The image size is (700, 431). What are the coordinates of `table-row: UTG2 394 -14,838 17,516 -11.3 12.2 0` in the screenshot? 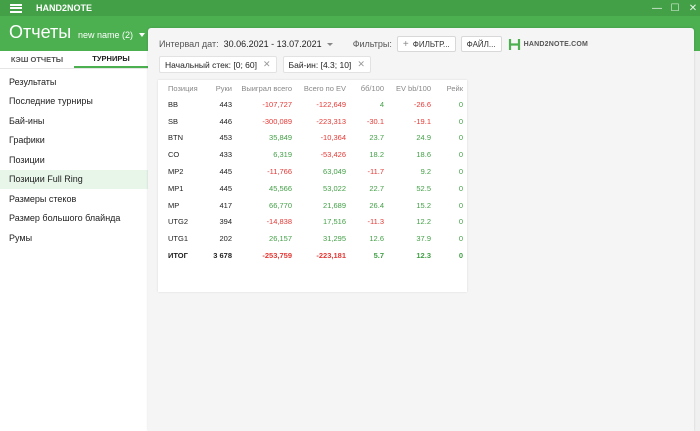 It's located at (312, 222).